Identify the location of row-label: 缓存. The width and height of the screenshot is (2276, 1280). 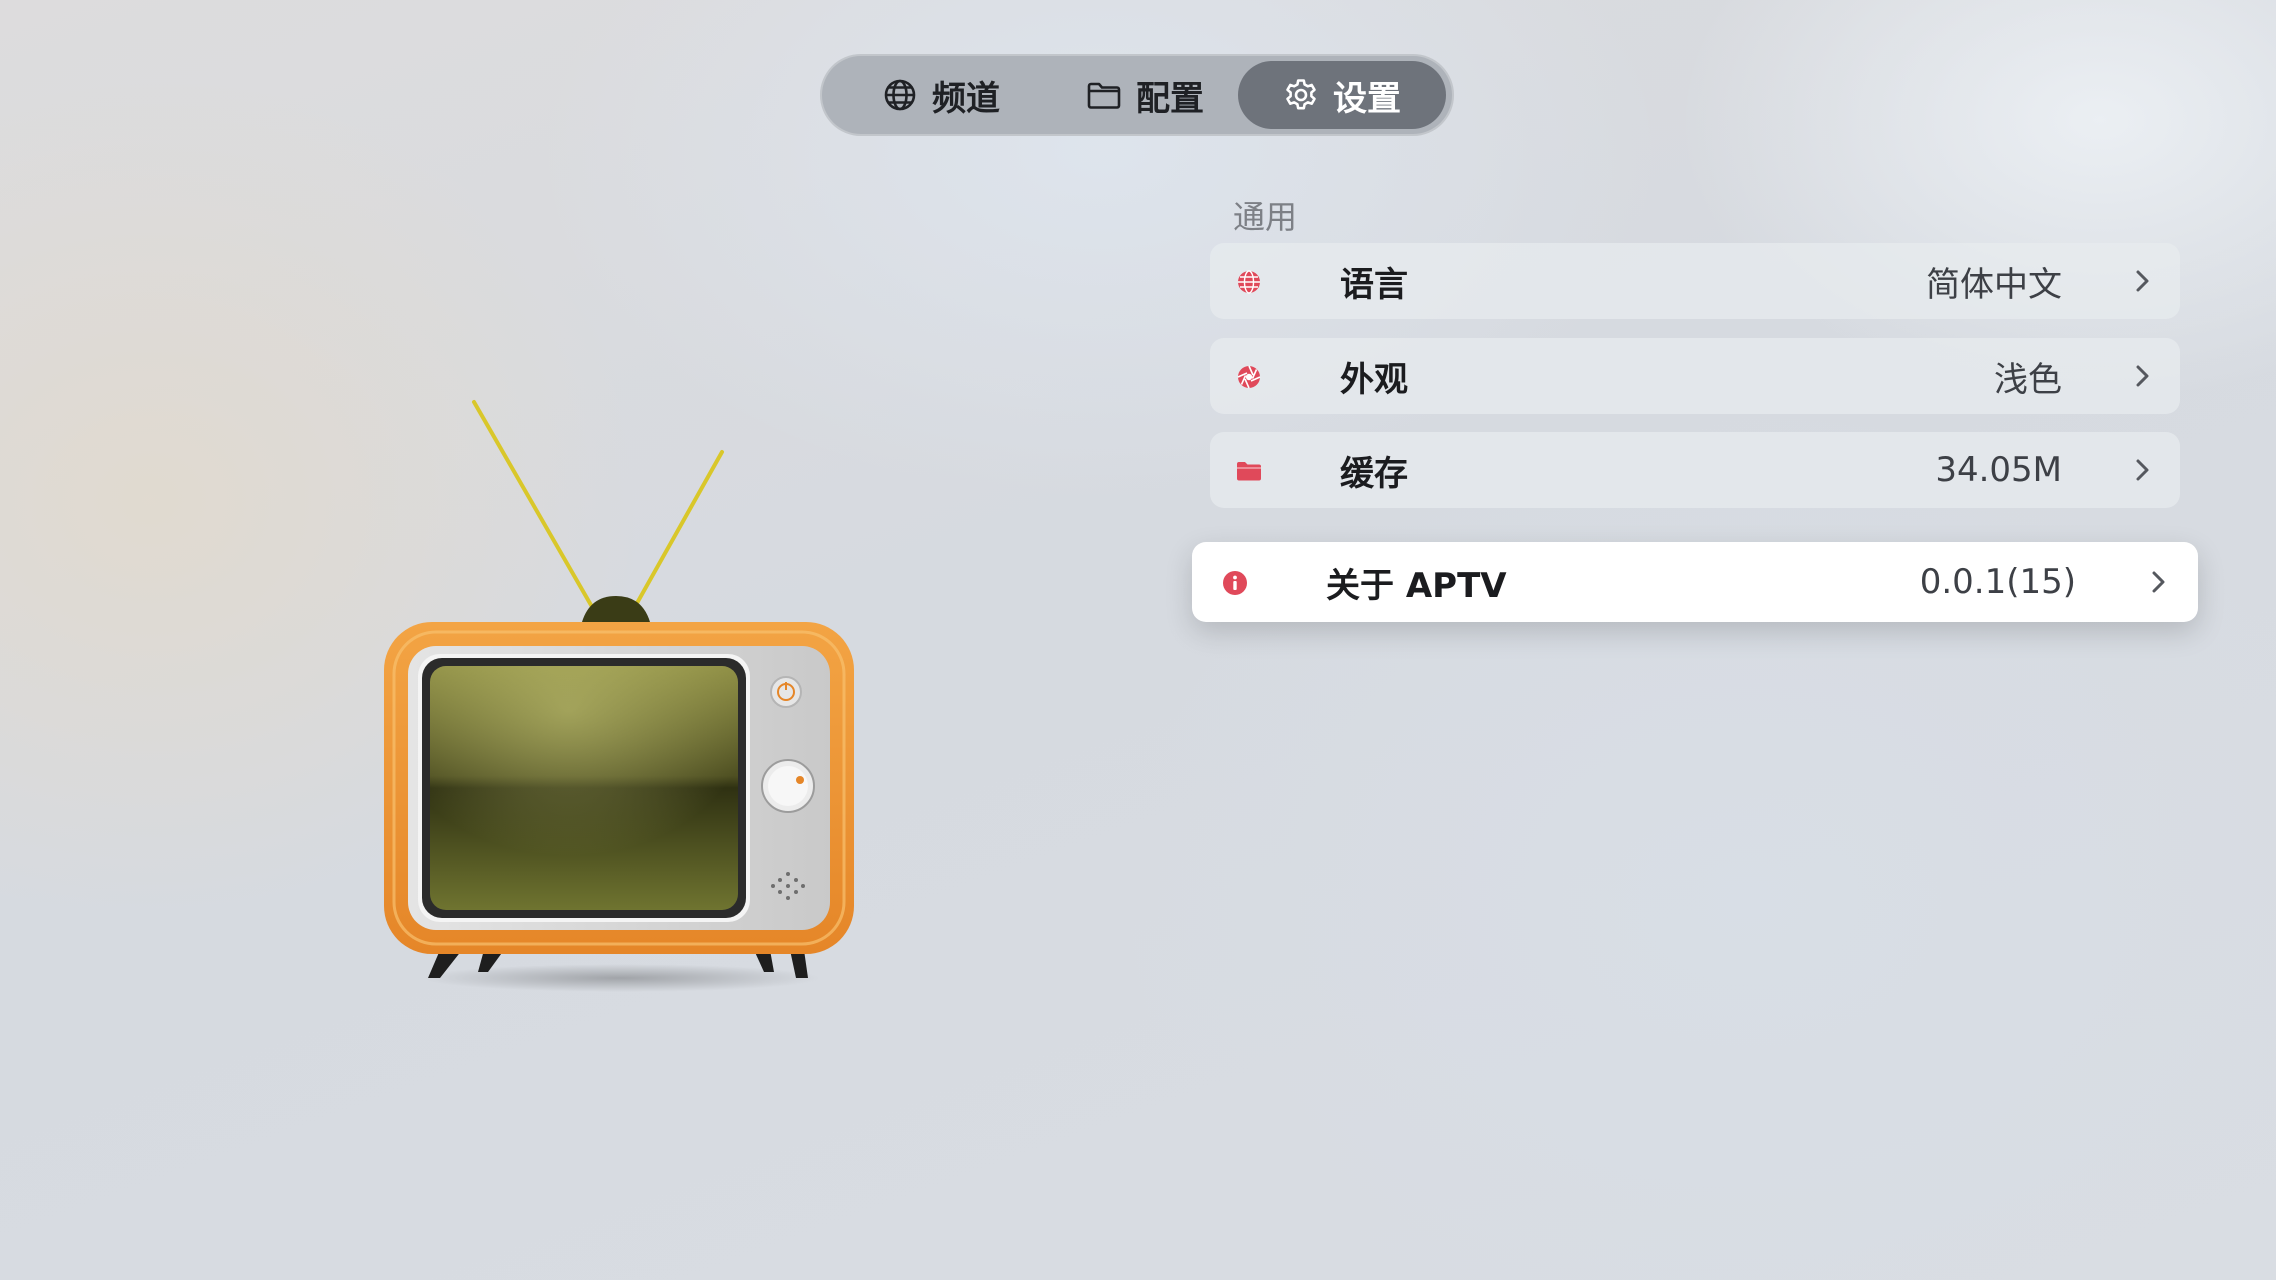
(1374, 473).